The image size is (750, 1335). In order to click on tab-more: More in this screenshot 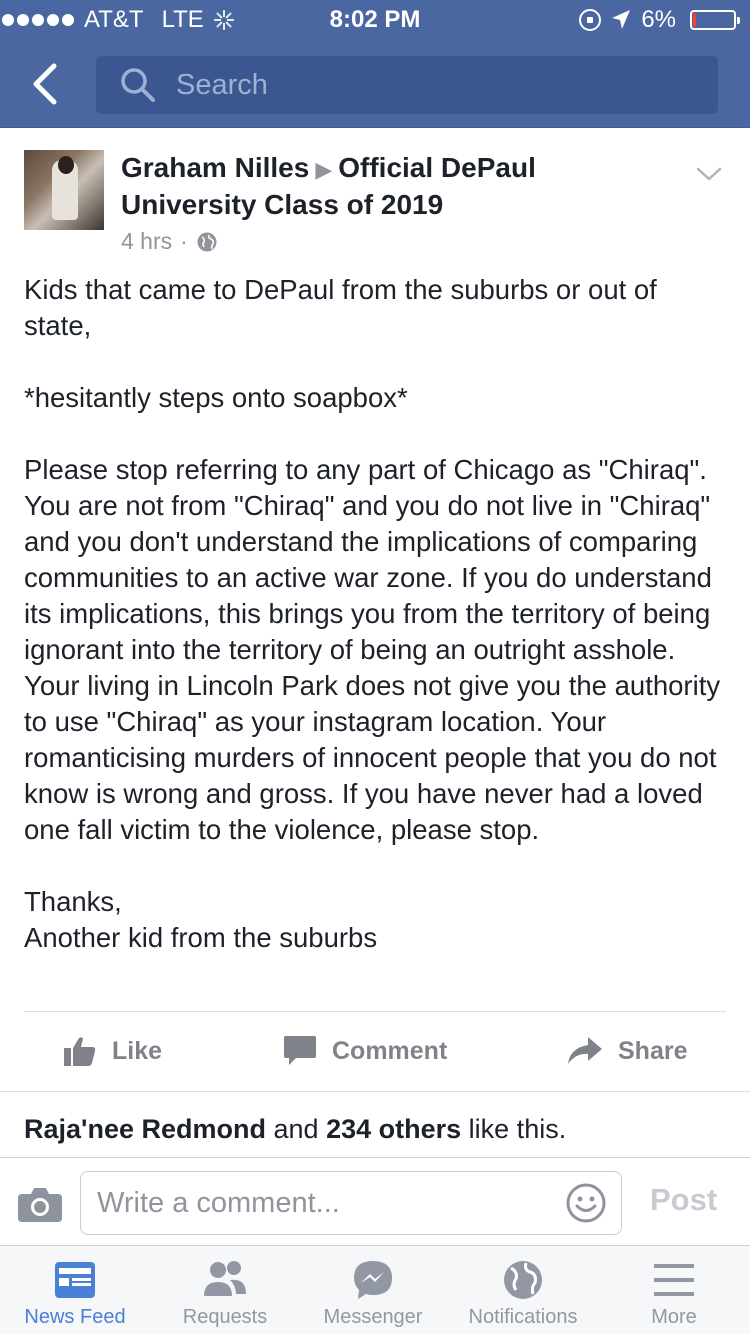, I will do `click(674, 1290)`.